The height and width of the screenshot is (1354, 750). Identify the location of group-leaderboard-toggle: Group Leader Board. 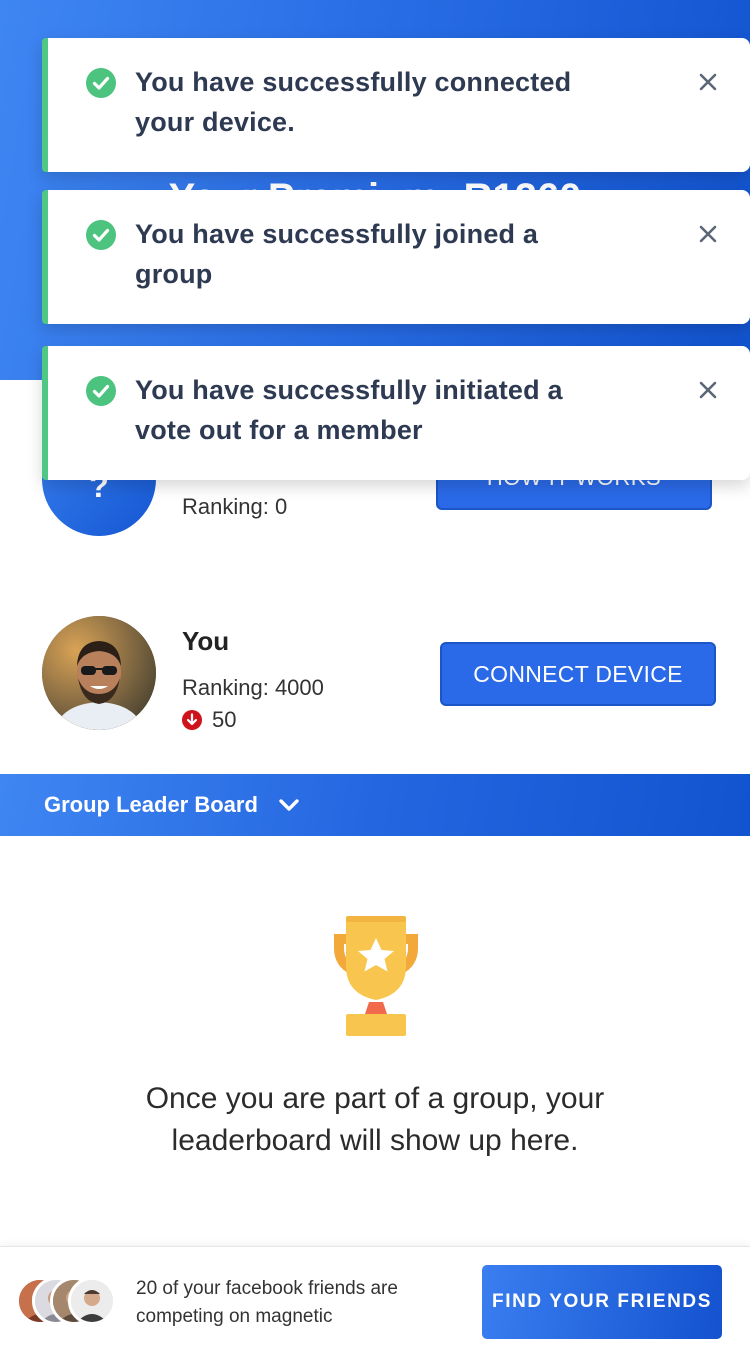
(375, 805).